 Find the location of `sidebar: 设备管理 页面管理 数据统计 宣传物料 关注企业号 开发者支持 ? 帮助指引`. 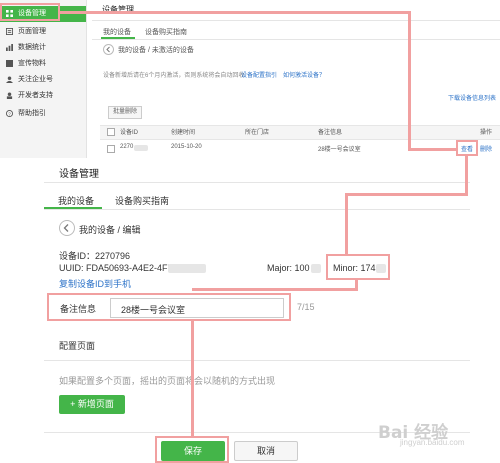

sidebar: 设备管理 页面管理 数据统计 宣传物料 关注企业号 开发者支持 ? 帮助指引 is located at coordinates (43, 79).